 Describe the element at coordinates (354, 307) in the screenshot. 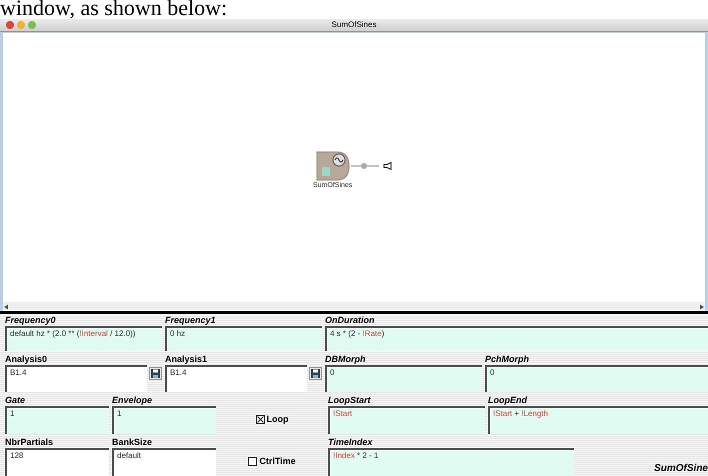

I see `horizontal-scrollbar` at that location.